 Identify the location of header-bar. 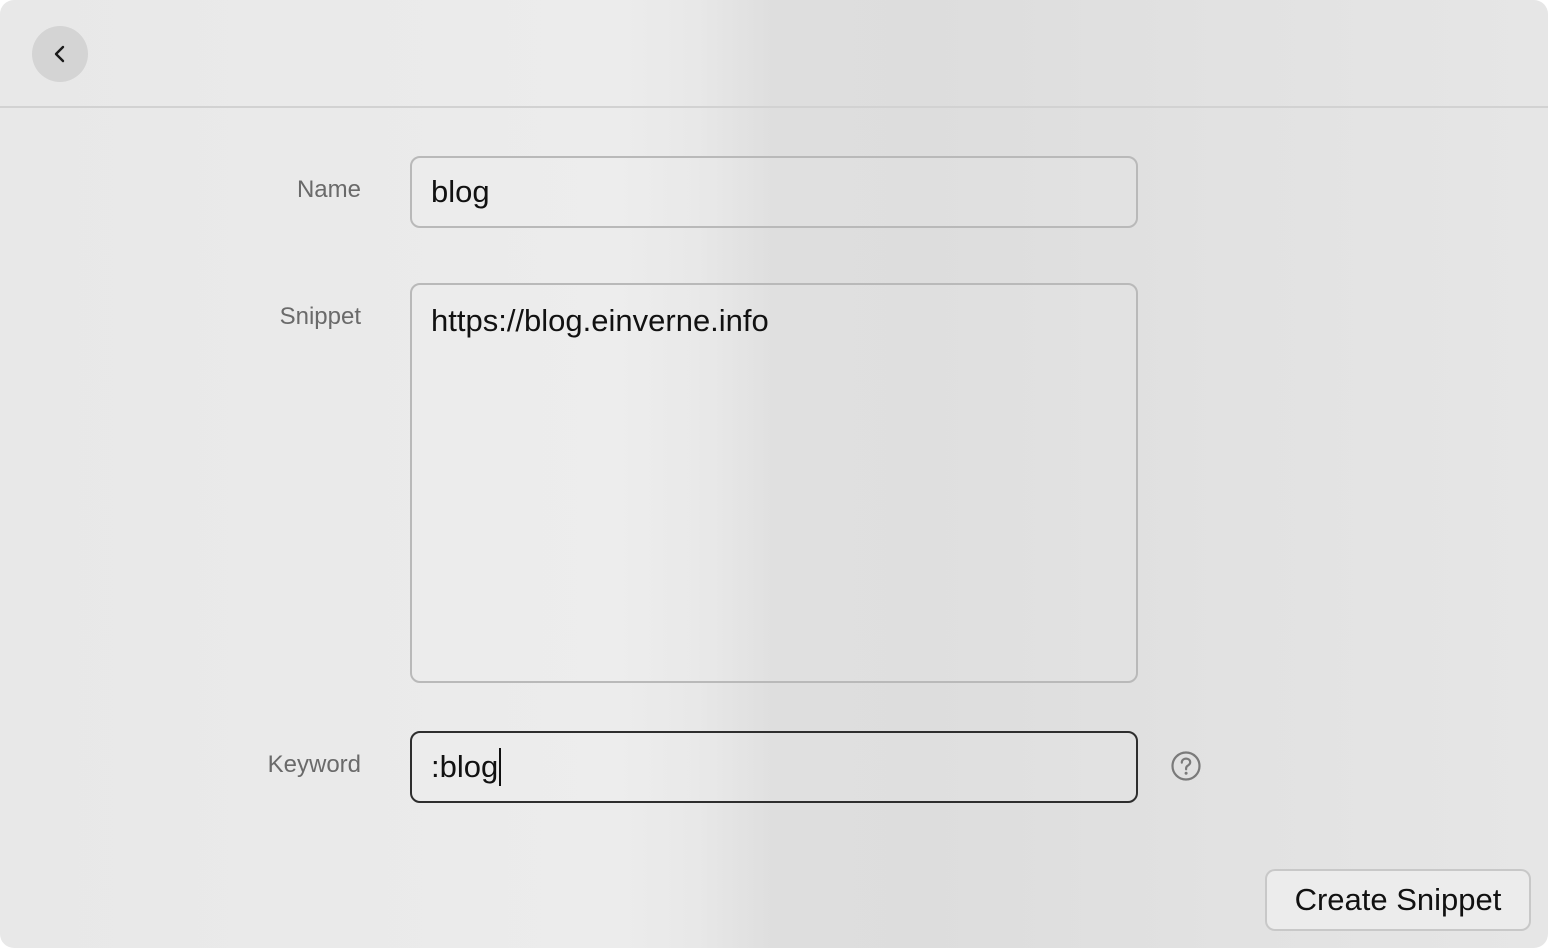
(774, 54).